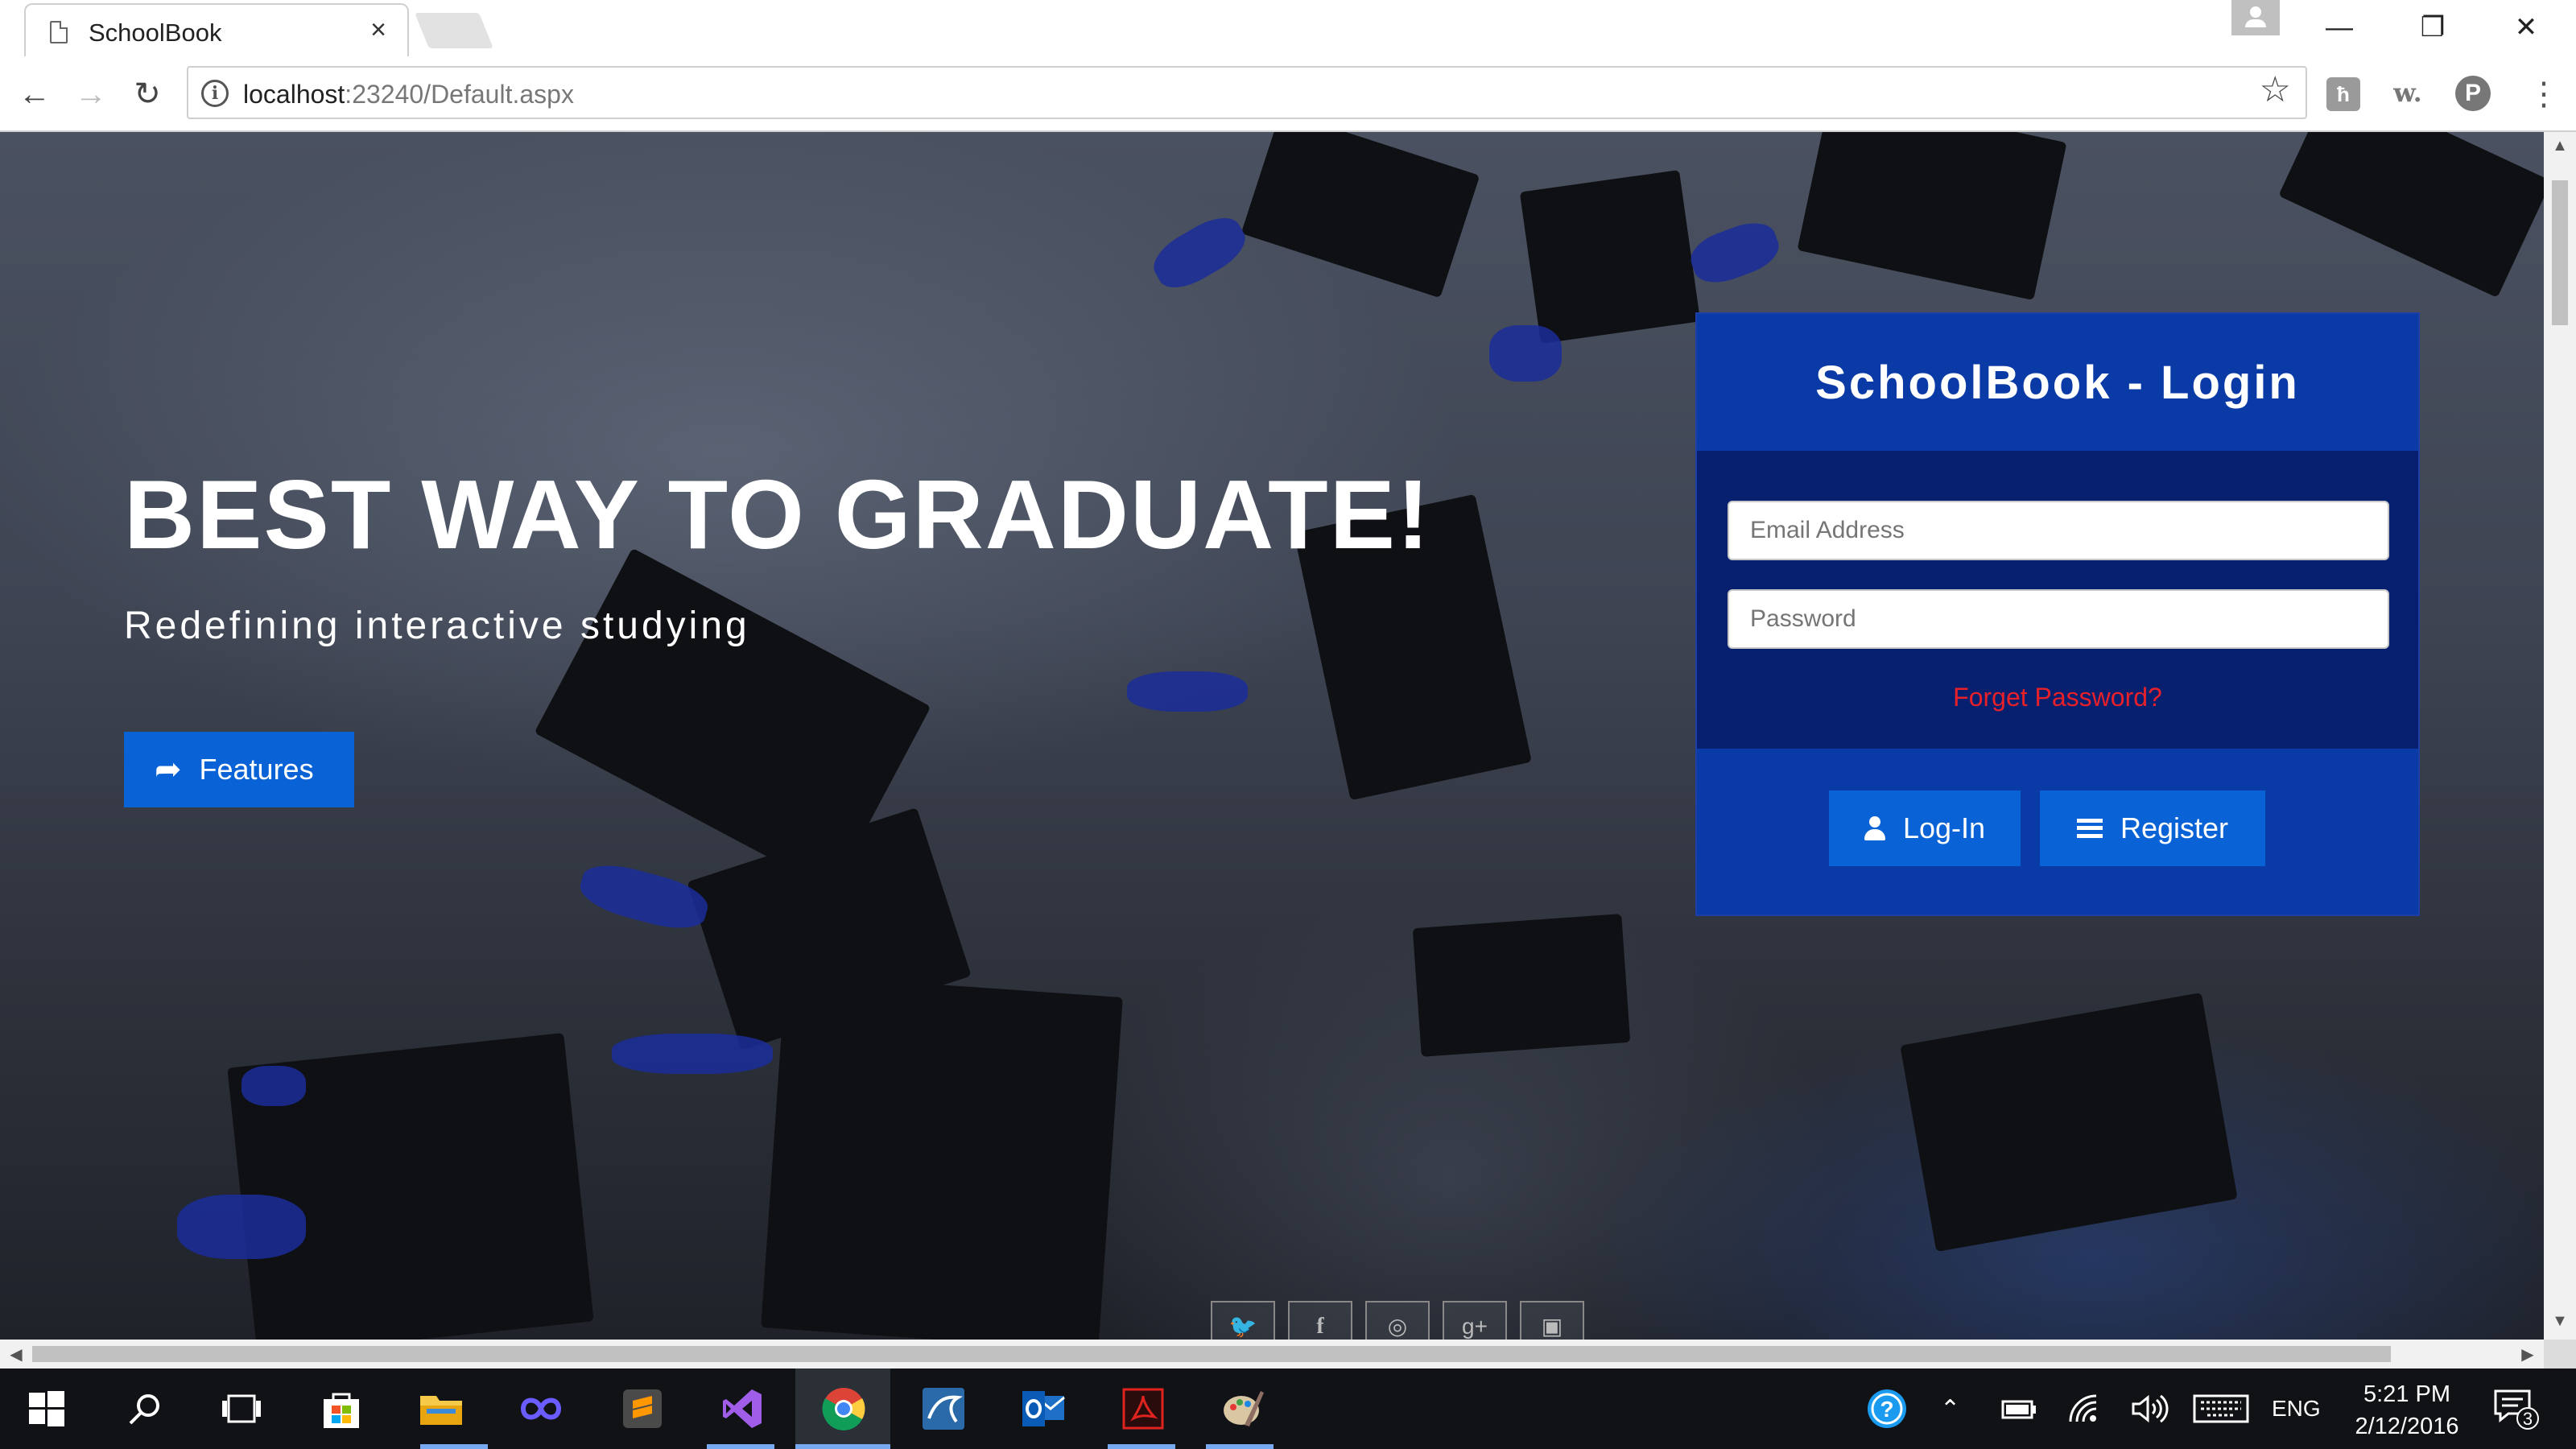 This screenshot has width=2576, height=1449. What do you see at coordinates (2174, 827) in the screenshot?
I see `register-button-label: Register` at bounding box center [2174, 827].